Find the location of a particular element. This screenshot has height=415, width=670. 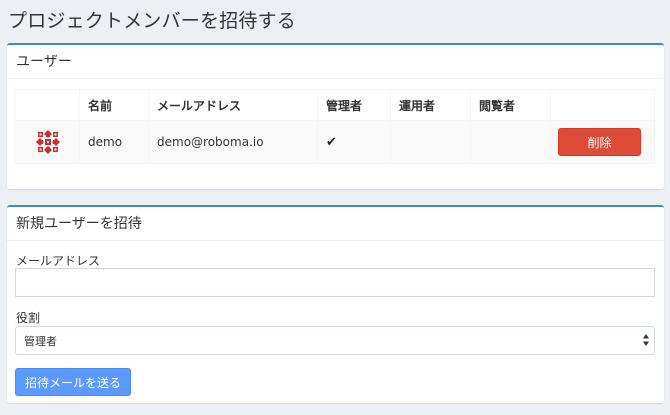

identicon-avatar-icon is located at coordinates (47, 142).